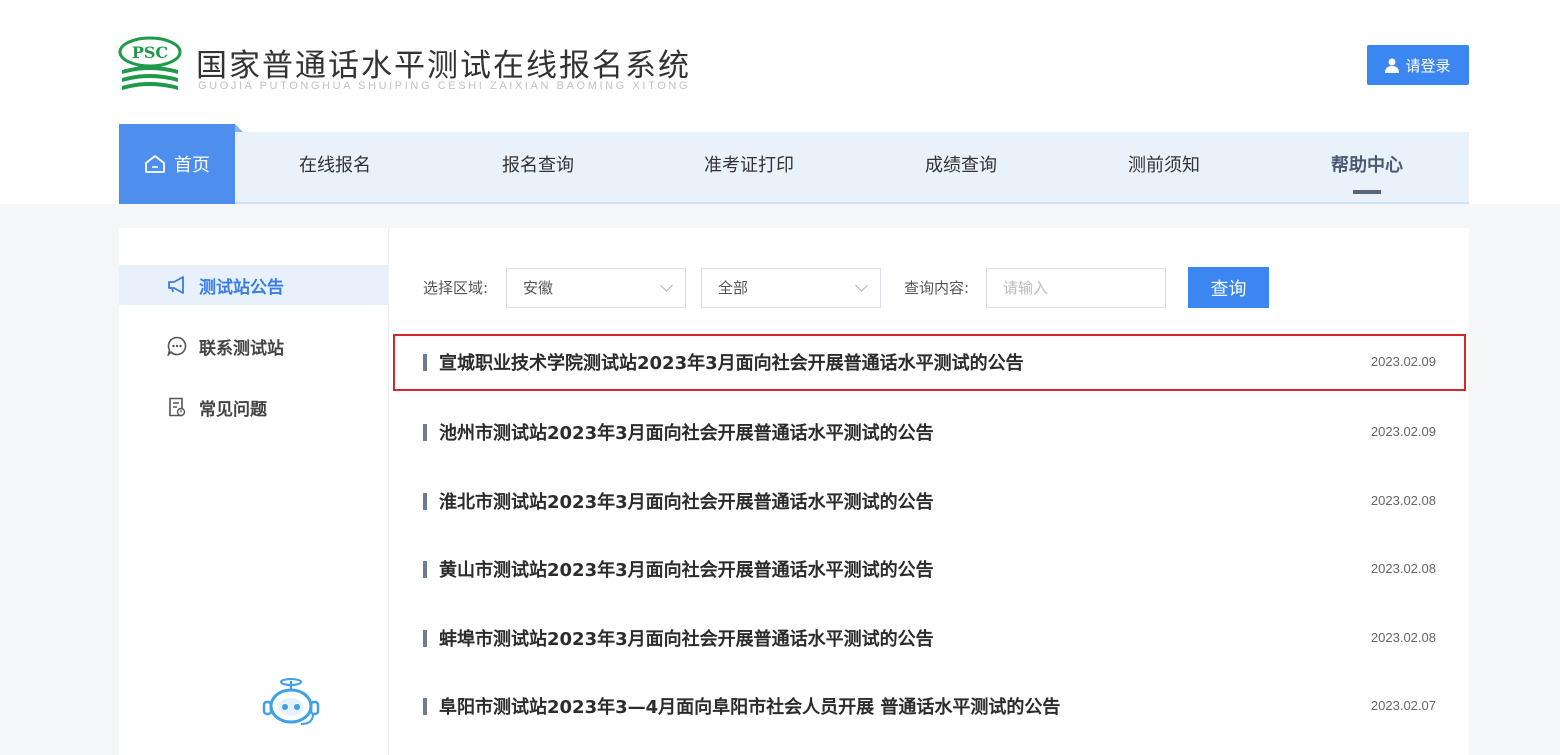 This screenshot has width=1560, height=755. What do you see at coordinates (241, 348) in the screenshot?
I see `sidebar-item-label: 联系测试站` at bounding box center [241, 348].